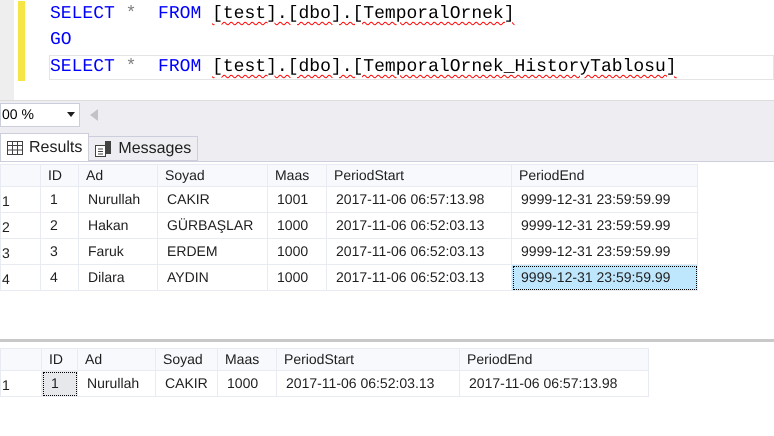 This screenshot has width=774, height=436. Describe the element at coordinates (20, 277) in the screenshot. I see `row-number: 4` at that location.